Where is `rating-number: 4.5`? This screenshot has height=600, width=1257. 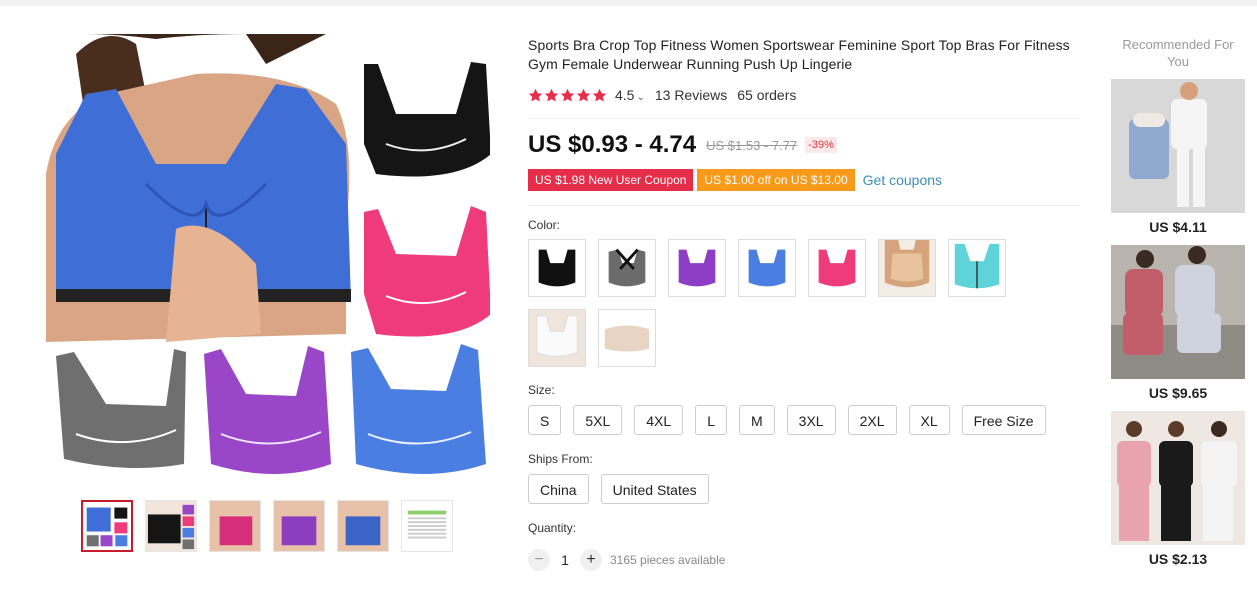
rating-number: 4.5 is located at coordinates (625, 95).